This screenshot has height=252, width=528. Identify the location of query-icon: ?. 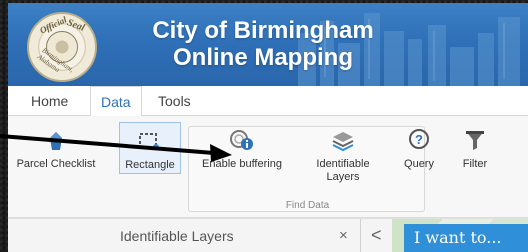
(419, 139).